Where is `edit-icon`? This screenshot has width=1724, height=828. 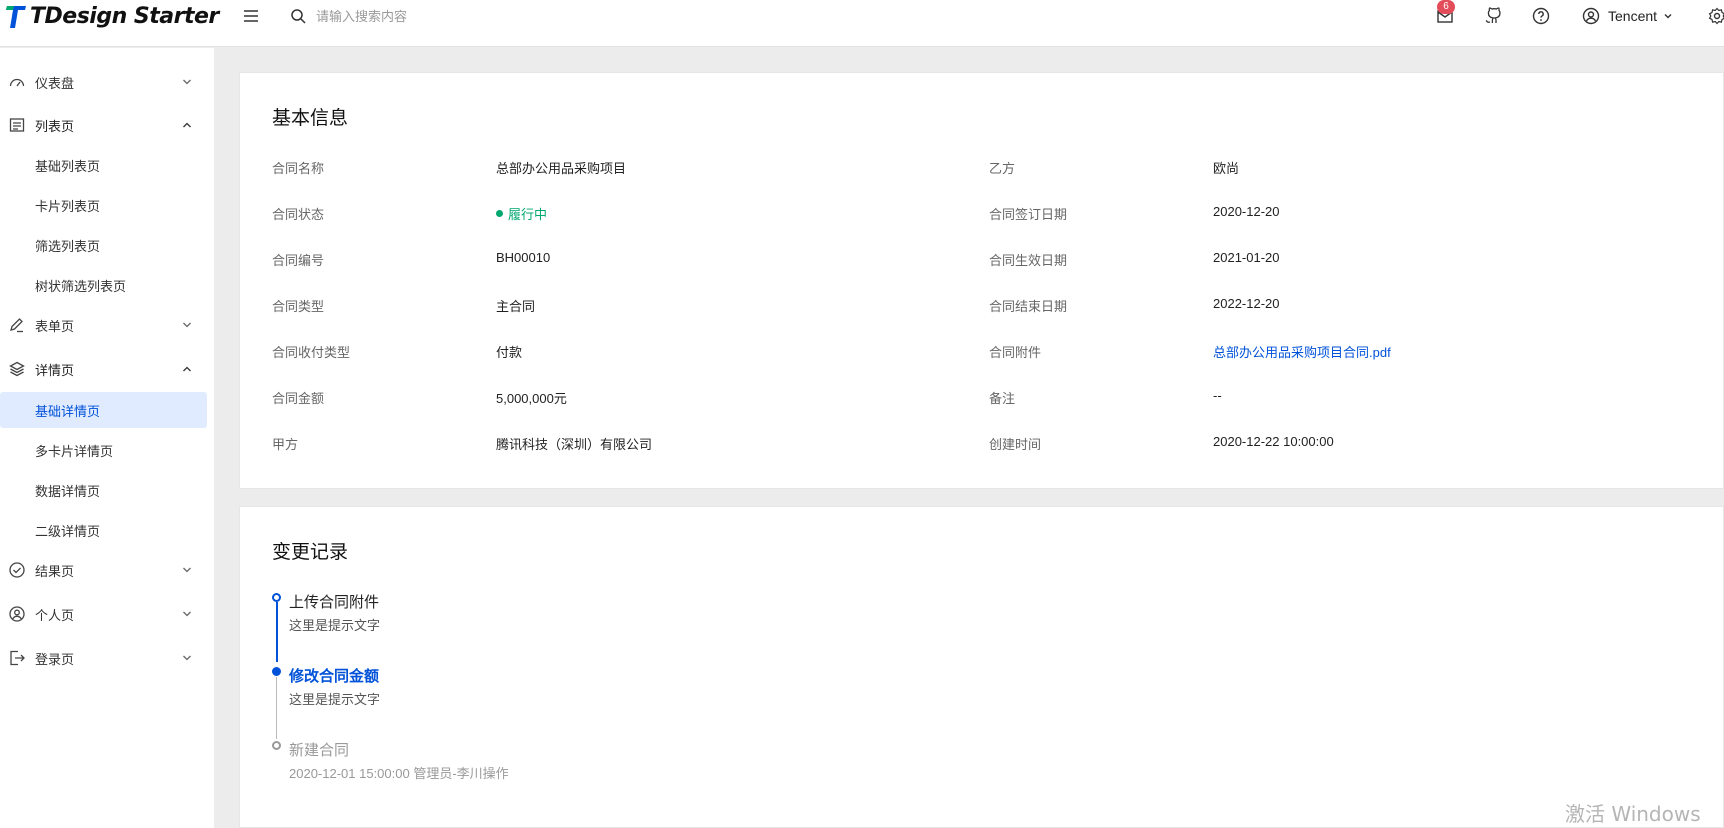
edit-icon is located at coordinates (17, 325).